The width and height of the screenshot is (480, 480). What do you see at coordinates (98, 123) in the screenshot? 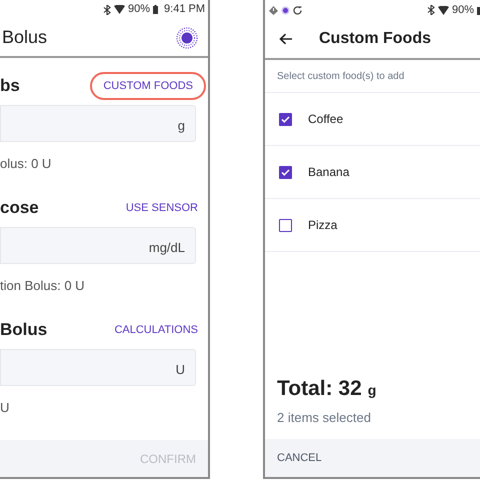
I see `input-field: g` at bounding box center [98, 123].